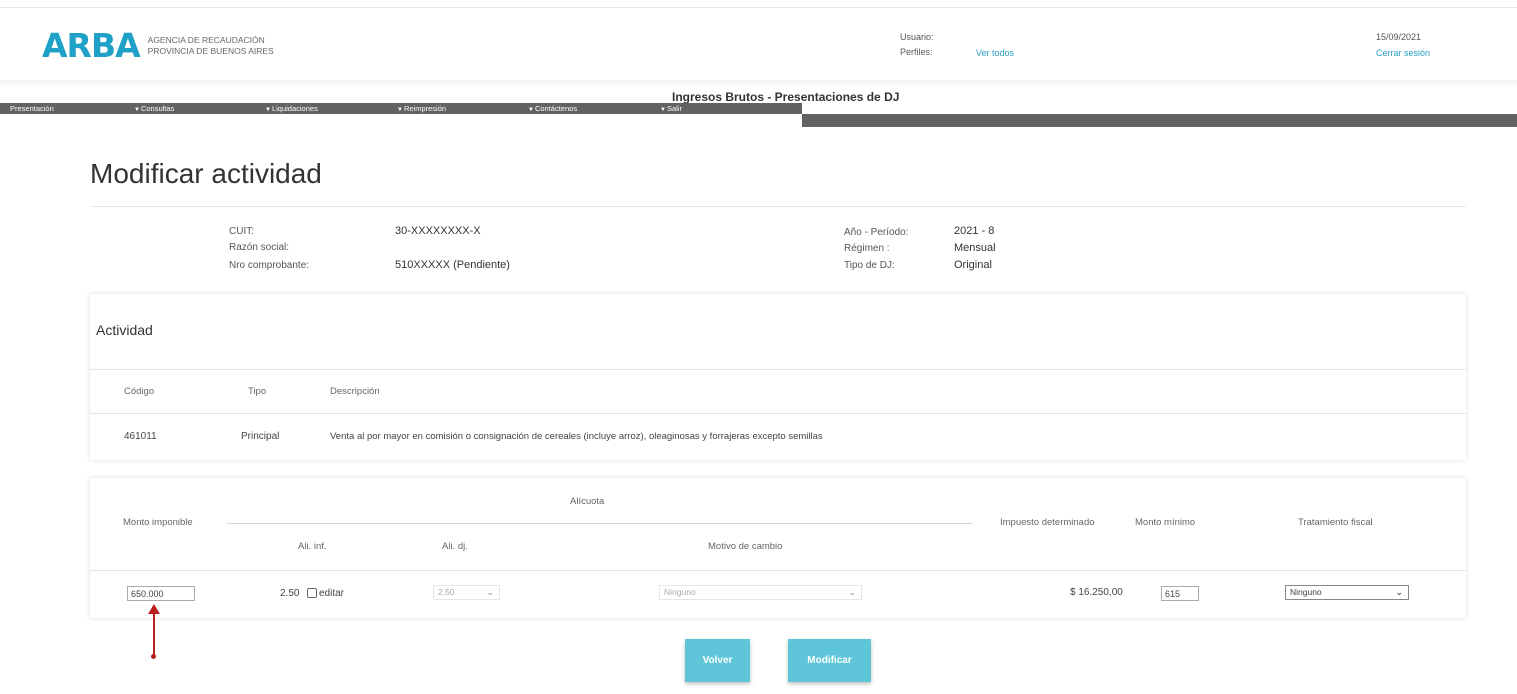 The width and height of the screenshot is (1517, 694). What do you see at coordinates (1096, 592) in the screenshot?
I see `impuesto-determinado-value: $ 16.250,00` at bounding box center [1096, 592].